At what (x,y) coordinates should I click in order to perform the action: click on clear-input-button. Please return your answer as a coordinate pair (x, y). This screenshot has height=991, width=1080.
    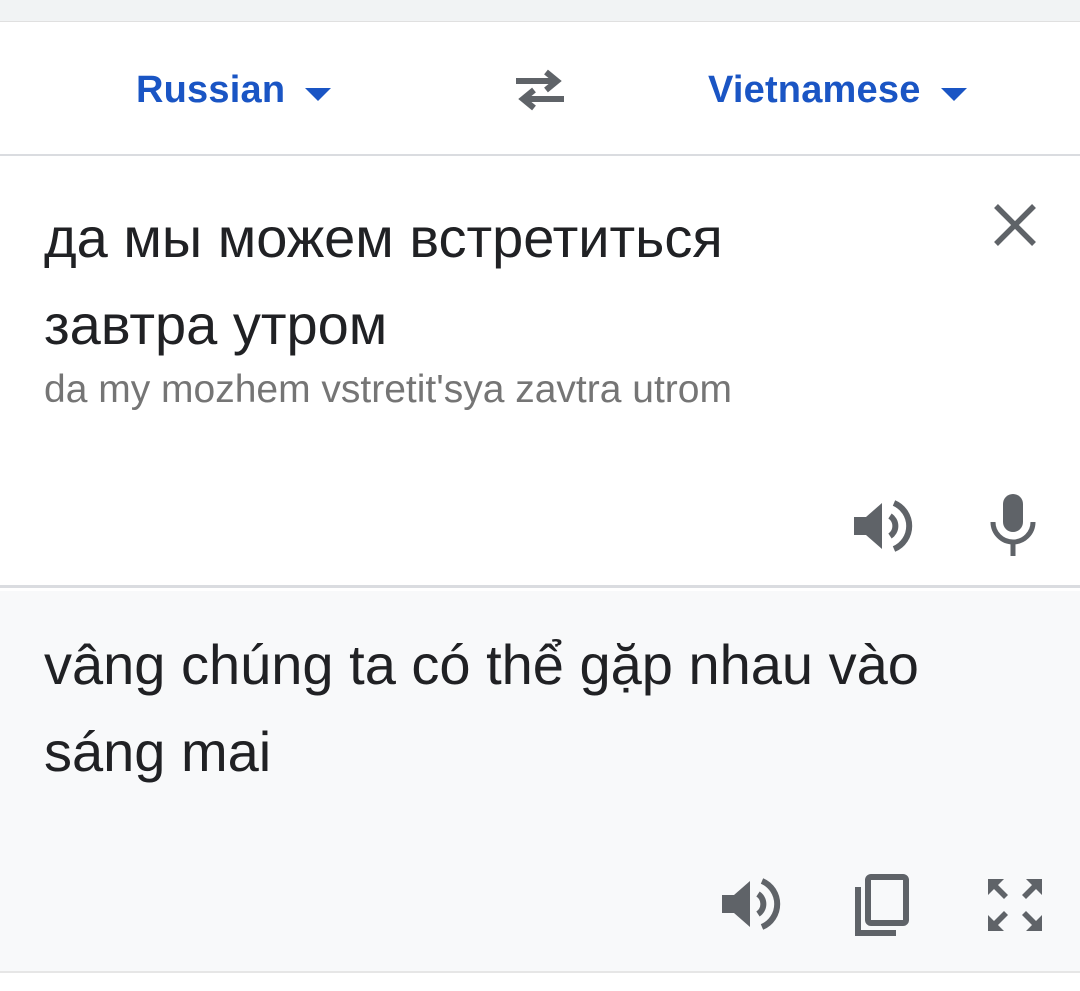
    Looking at the image, I should click on (1015, 225).